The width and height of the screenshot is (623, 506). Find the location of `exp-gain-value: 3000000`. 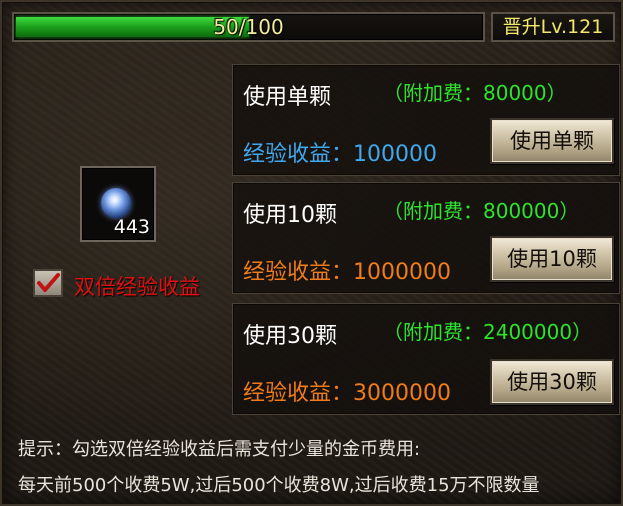

exp-gain-value: 3000000 is located at coordinates (402, 393).